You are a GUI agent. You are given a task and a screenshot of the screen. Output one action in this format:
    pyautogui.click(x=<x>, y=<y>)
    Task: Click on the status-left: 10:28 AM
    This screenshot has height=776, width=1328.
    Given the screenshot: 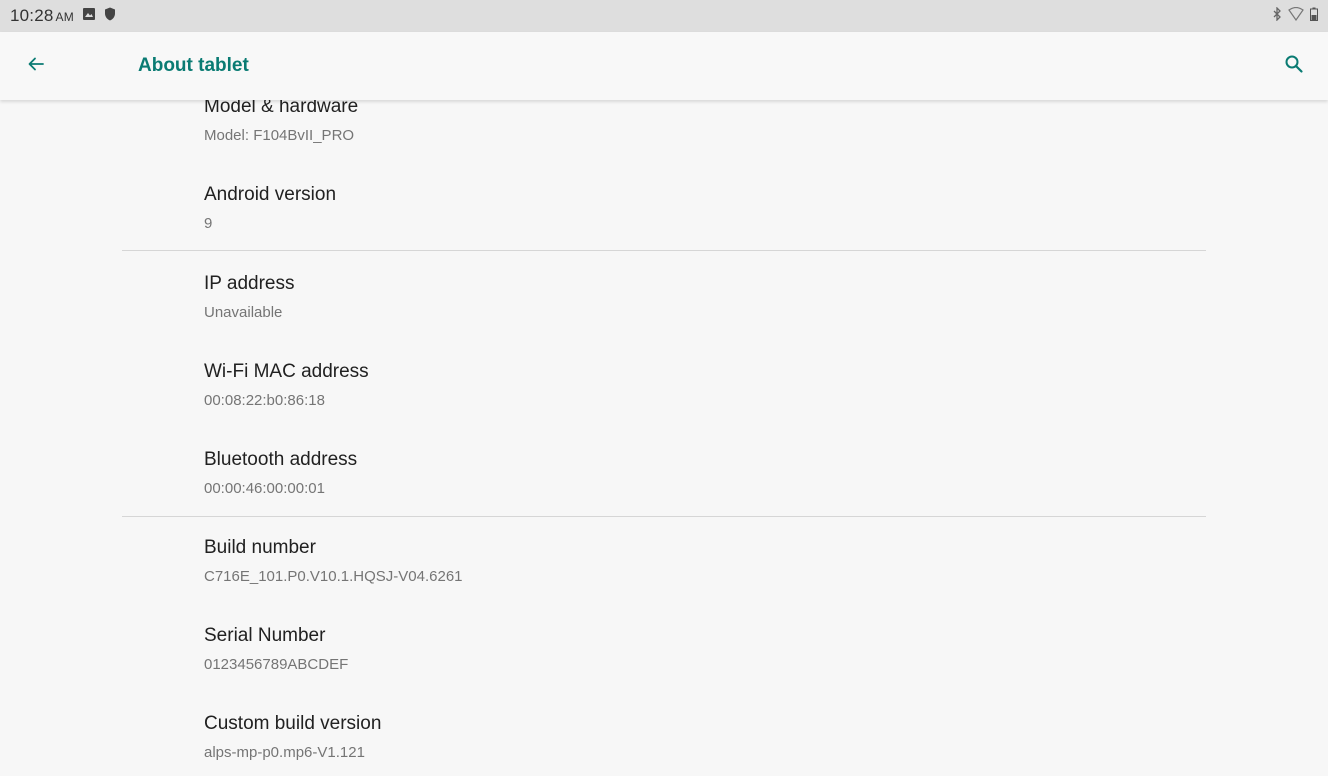 What is the action you would take?
    pyautogui.click(x=63, y=16)
    